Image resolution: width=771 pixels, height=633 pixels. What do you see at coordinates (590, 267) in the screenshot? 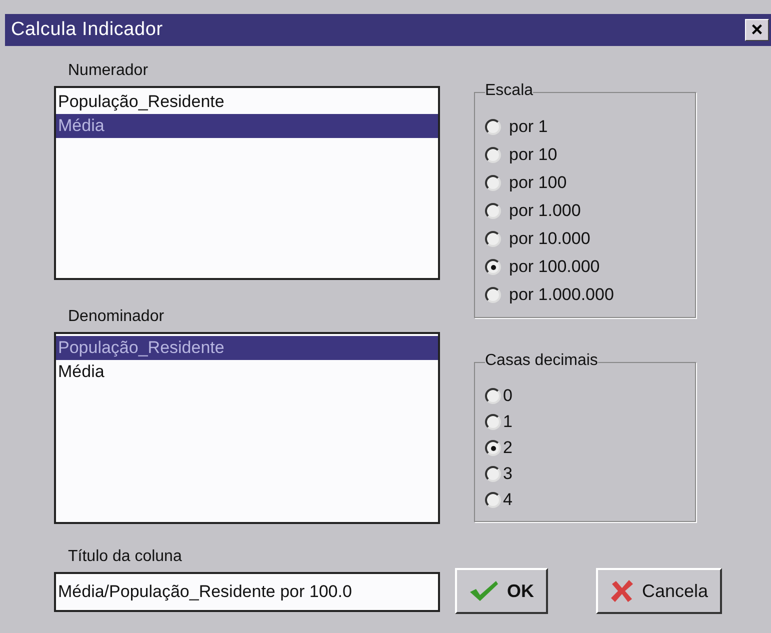
I see `radio-option: por 100.000` at bounding box center [590, 267].